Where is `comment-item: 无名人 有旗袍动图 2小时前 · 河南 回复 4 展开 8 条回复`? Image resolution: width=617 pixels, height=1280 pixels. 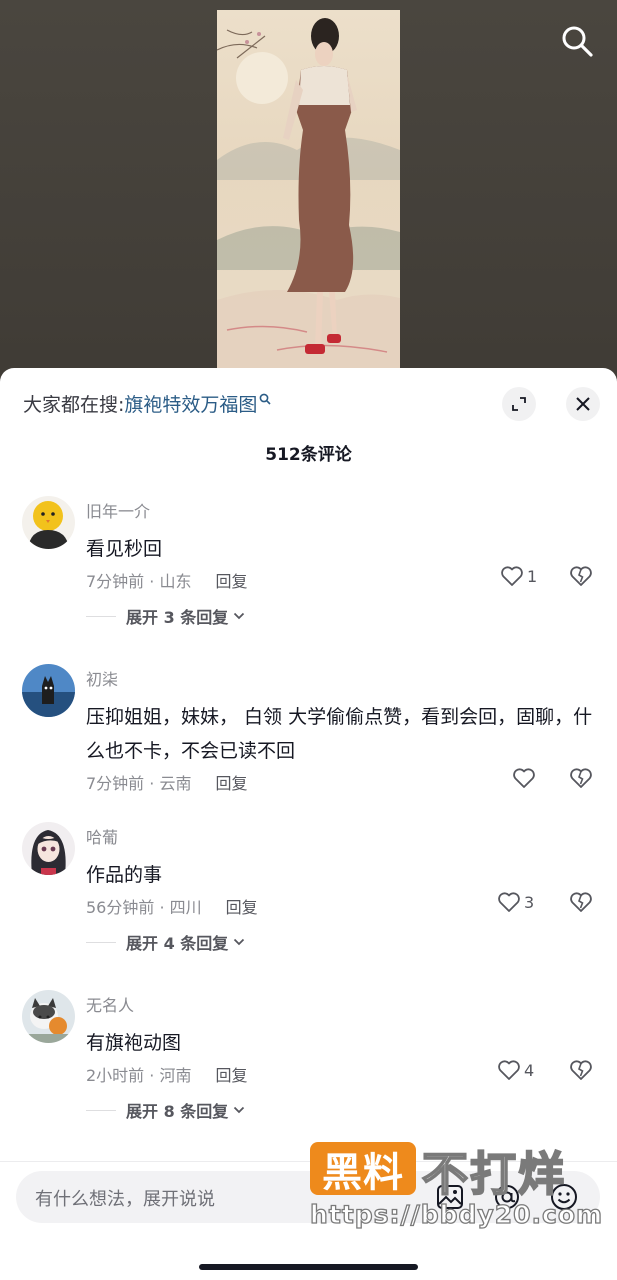
comment-item: 无名人 有旗袍动图 2小时前 · 河南 回复 4 展开 8 条回复 is located at coordinates (308, 1065).